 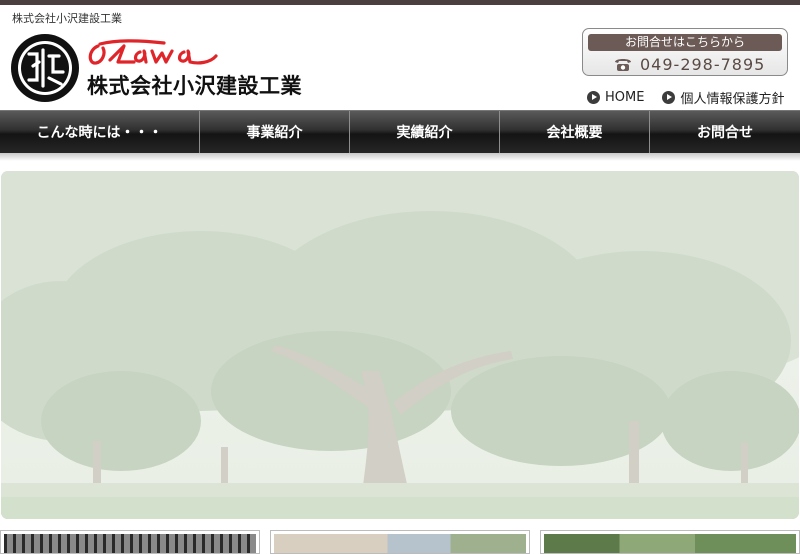 I want to click on main-nav: こんな時には・・・ 事業紹介 実績紹介 会社概要 お問合せ, so click(x=400, y=131).